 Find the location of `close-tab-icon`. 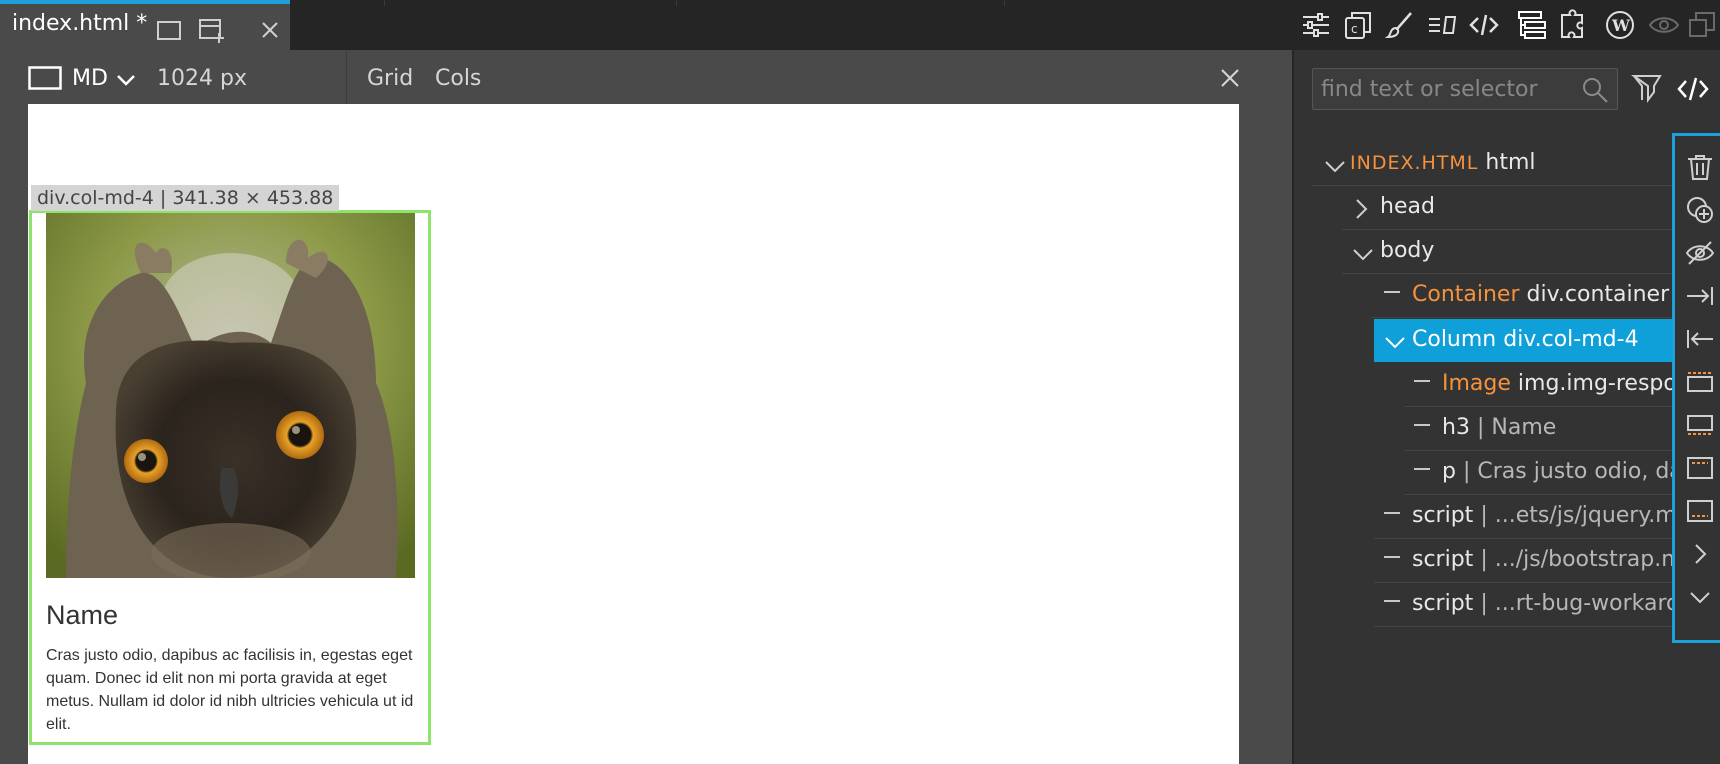

close-tab-icon is located at coordinates (270, 30).